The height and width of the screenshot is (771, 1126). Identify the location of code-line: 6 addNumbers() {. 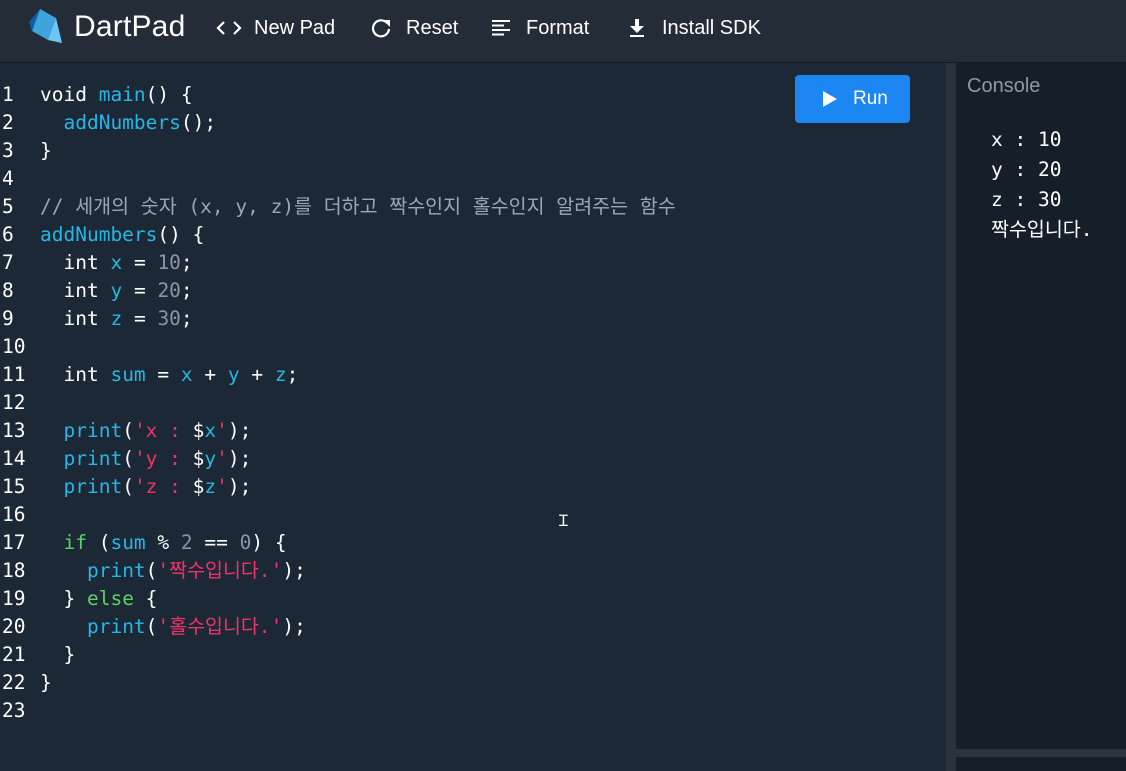
(470, 235).